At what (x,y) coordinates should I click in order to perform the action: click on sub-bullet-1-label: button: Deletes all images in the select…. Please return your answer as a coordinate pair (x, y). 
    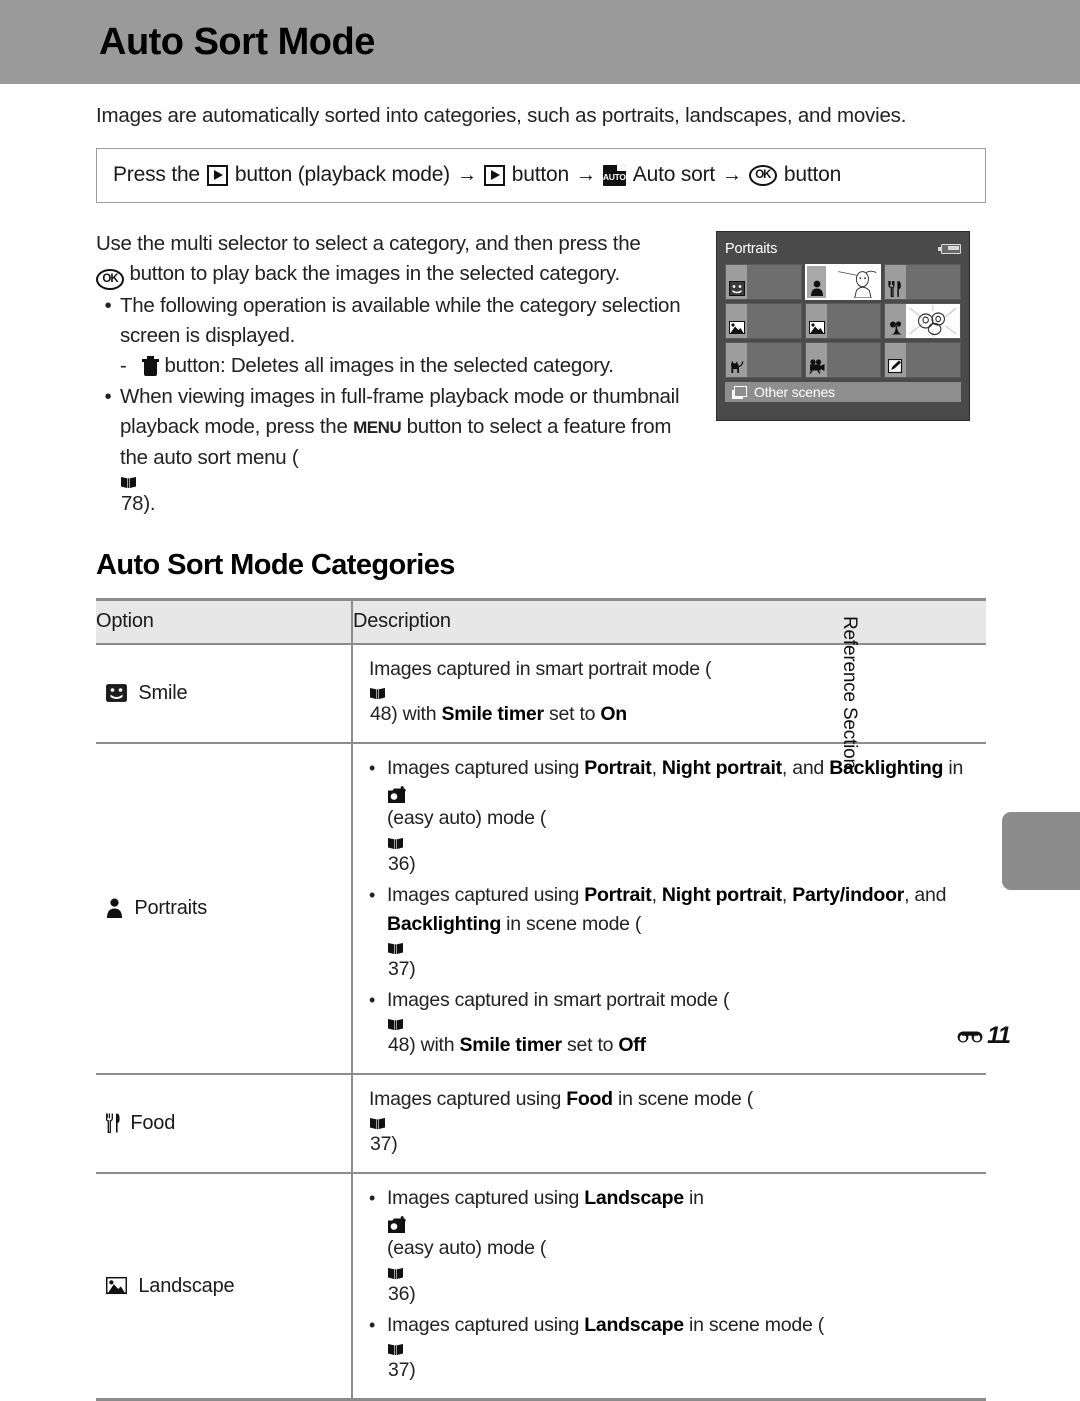
    Looking at the image, I should click on (389, 365).